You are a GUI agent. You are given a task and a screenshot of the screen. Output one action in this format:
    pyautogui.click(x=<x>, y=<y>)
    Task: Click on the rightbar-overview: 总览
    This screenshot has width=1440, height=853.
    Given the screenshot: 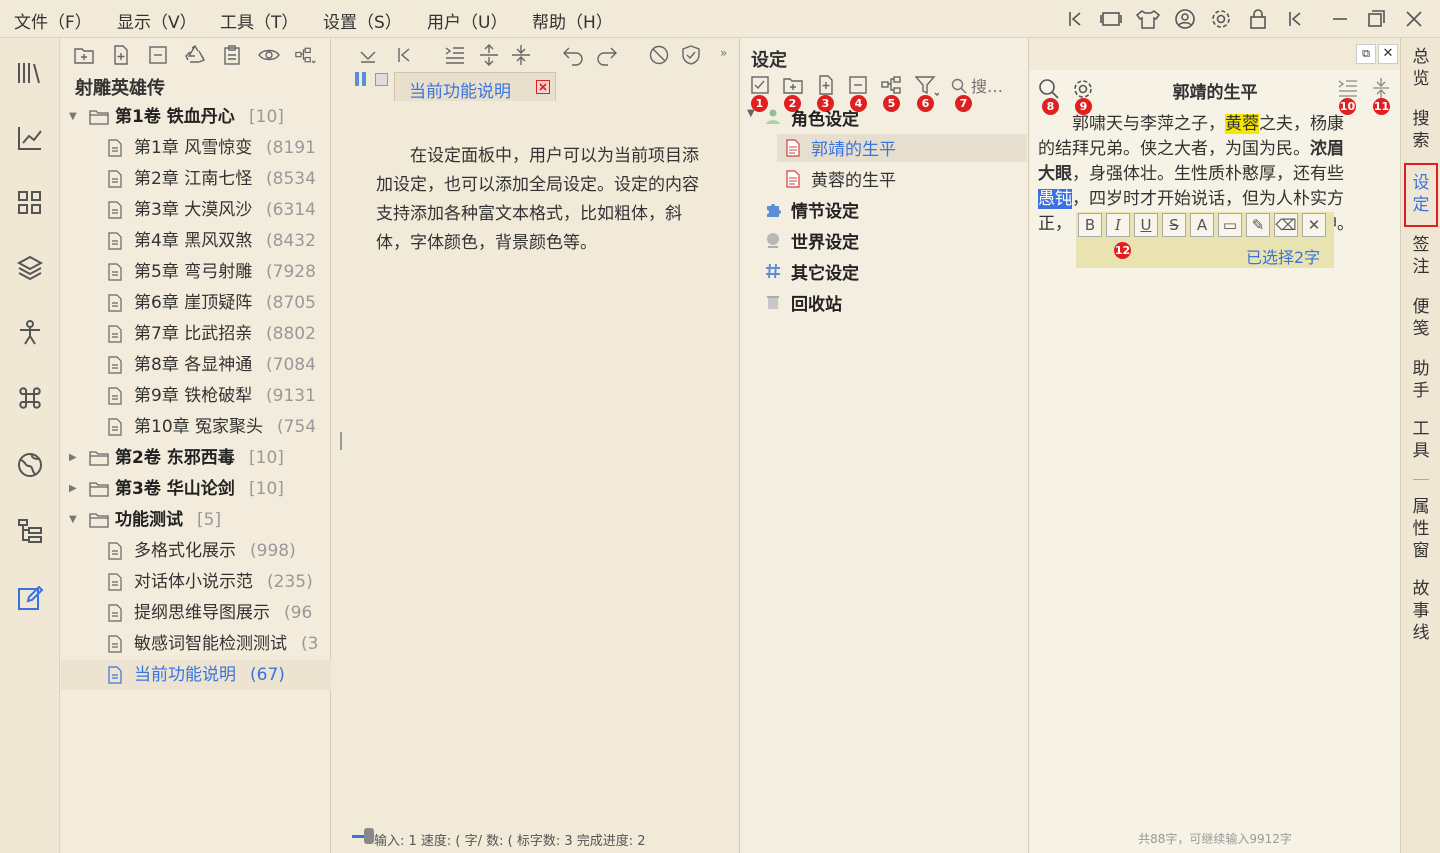 What is the action you would take?
    pyautogui.click(x=1421, y=68)
    